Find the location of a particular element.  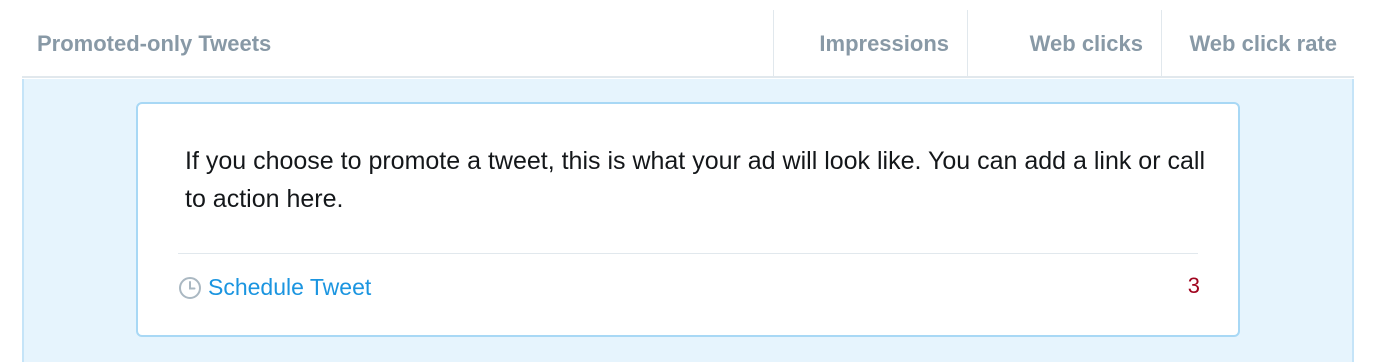

column-header-web-clicks: Web clicks is located at coordinates (1064, 44).